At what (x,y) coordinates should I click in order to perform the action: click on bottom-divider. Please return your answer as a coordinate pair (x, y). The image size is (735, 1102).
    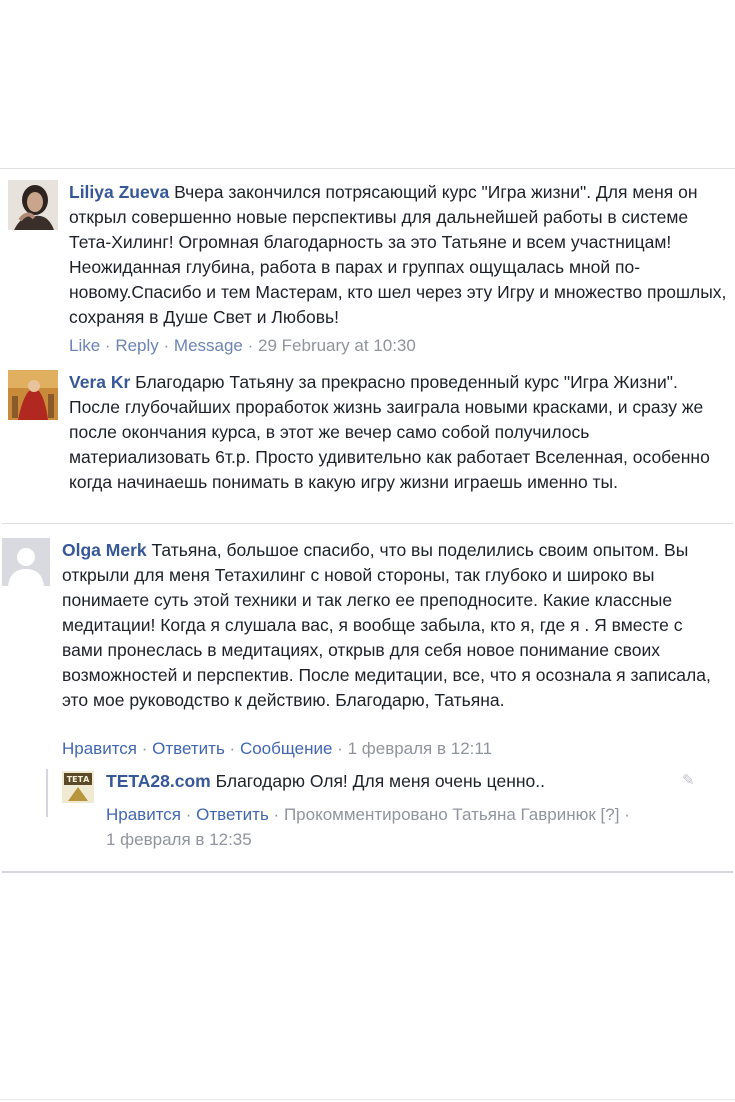
    Looking at the image, I should click on (367, 1099).